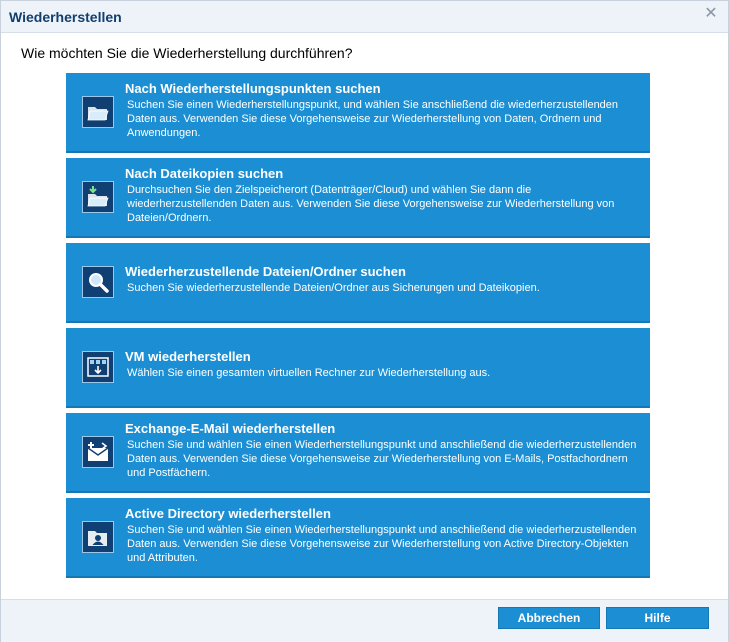 This screenshot has height=642, width=729. What do you see at coordinates (98, 537) in the screenshot?
I see `active-directory-icon` at bounding box center [98, 537].